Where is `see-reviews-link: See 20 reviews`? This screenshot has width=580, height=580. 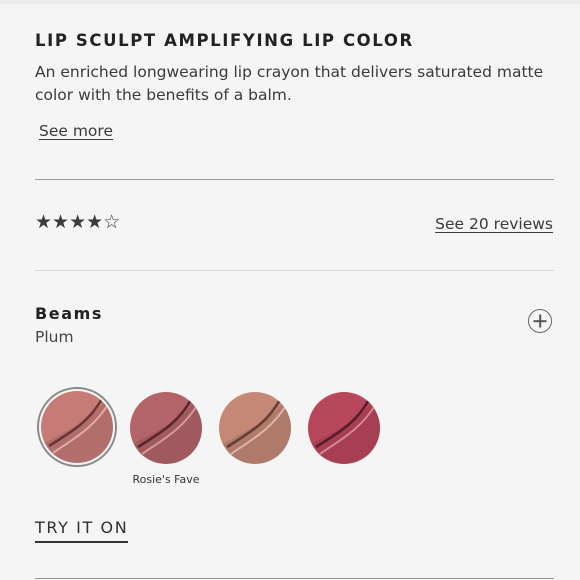
see-reviews-link: See 20 reviews is located at coordinates (494, 224).